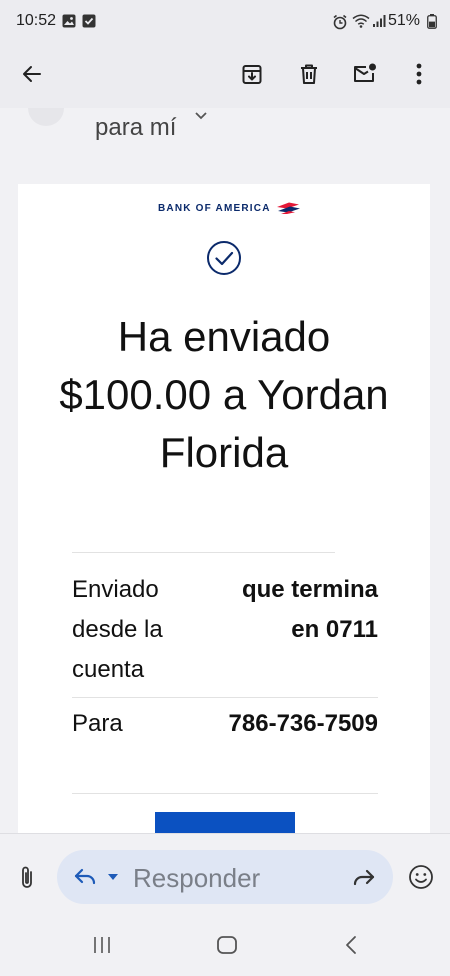 The image size is (450, 976). I want to click on reply-icon, so click(85, 877).